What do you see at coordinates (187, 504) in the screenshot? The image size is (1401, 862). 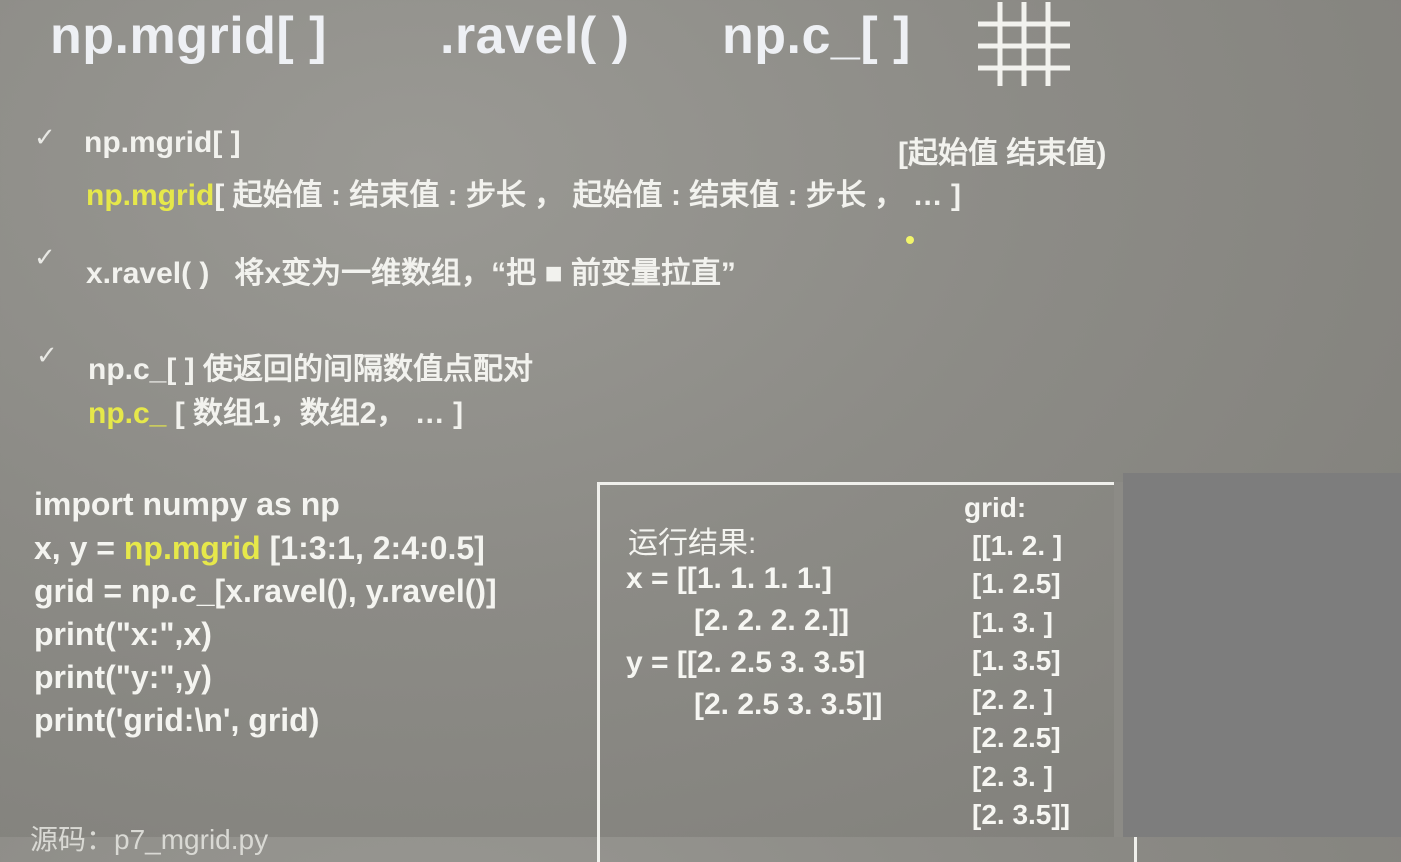 I see `code-line-1: import numpy as np` at bounding box center [187, 504].